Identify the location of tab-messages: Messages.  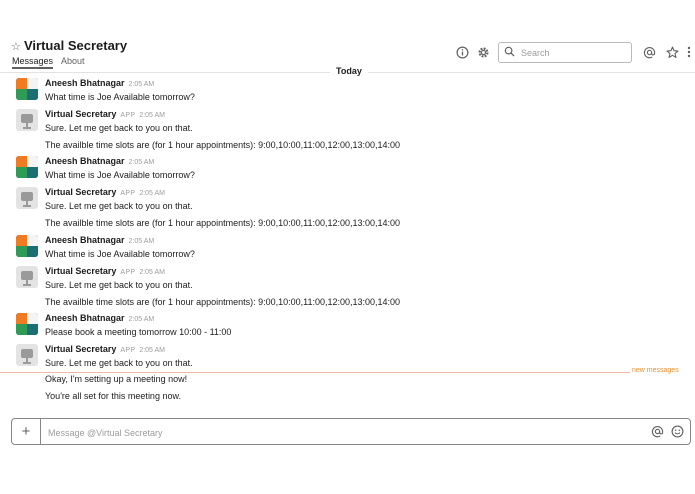
(33, 62).